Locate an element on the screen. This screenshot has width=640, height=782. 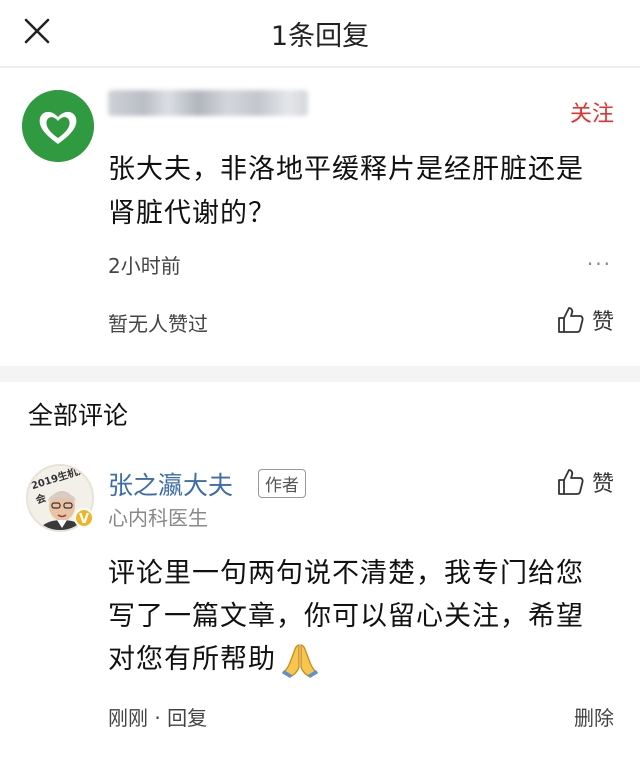
comment-actions: 刚刚 · 回复 is located at coordinates (157, 716).